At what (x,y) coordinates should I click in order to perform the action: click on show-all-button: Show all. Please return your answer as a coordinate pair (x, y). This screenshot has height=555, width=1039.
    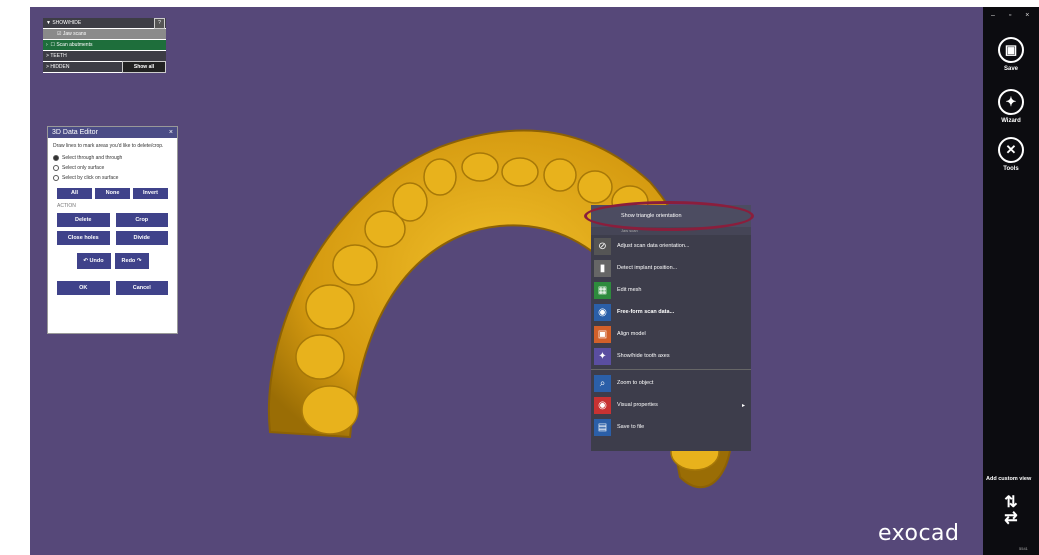
    Looking at the image, I should click on (144, 67).